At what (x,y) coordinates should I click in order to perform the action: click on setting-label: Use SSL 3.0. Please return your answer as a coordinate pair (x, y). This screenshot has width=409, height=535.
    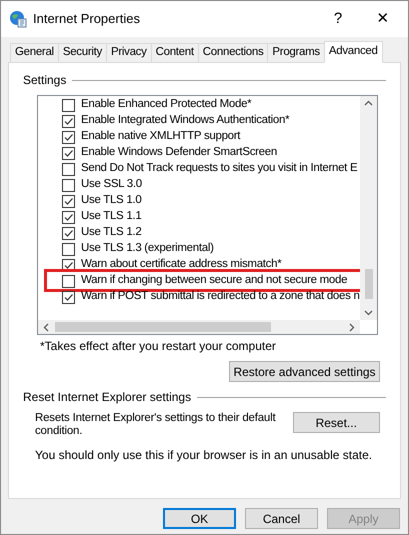
    Looking at the image, I should click on (111, 184).